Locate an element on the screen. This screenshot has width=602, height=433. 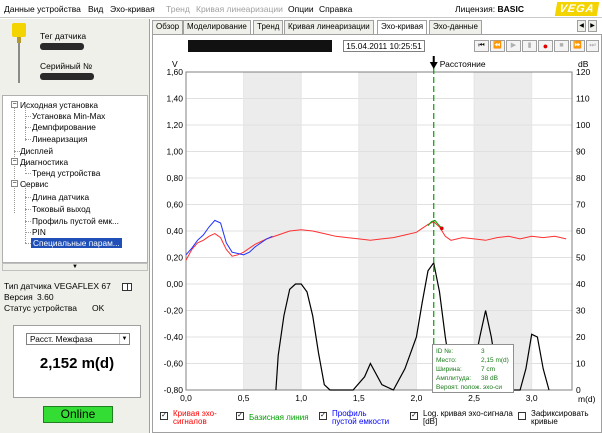
y-left-label: V is located at coordinates (175, 64).